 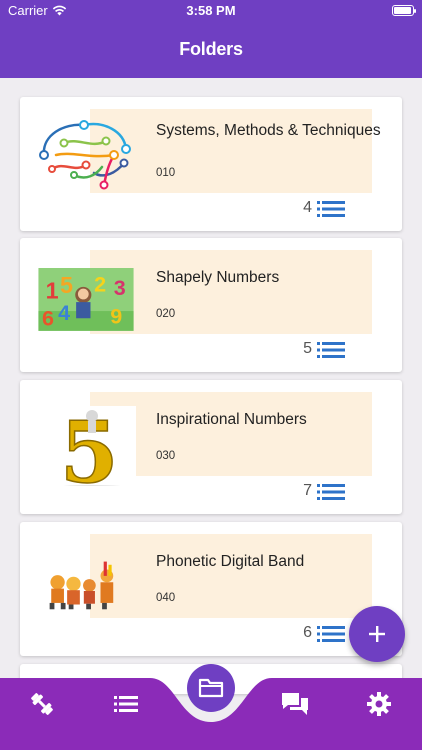 I want to click on chat-icon, so click(x=295, y=704).